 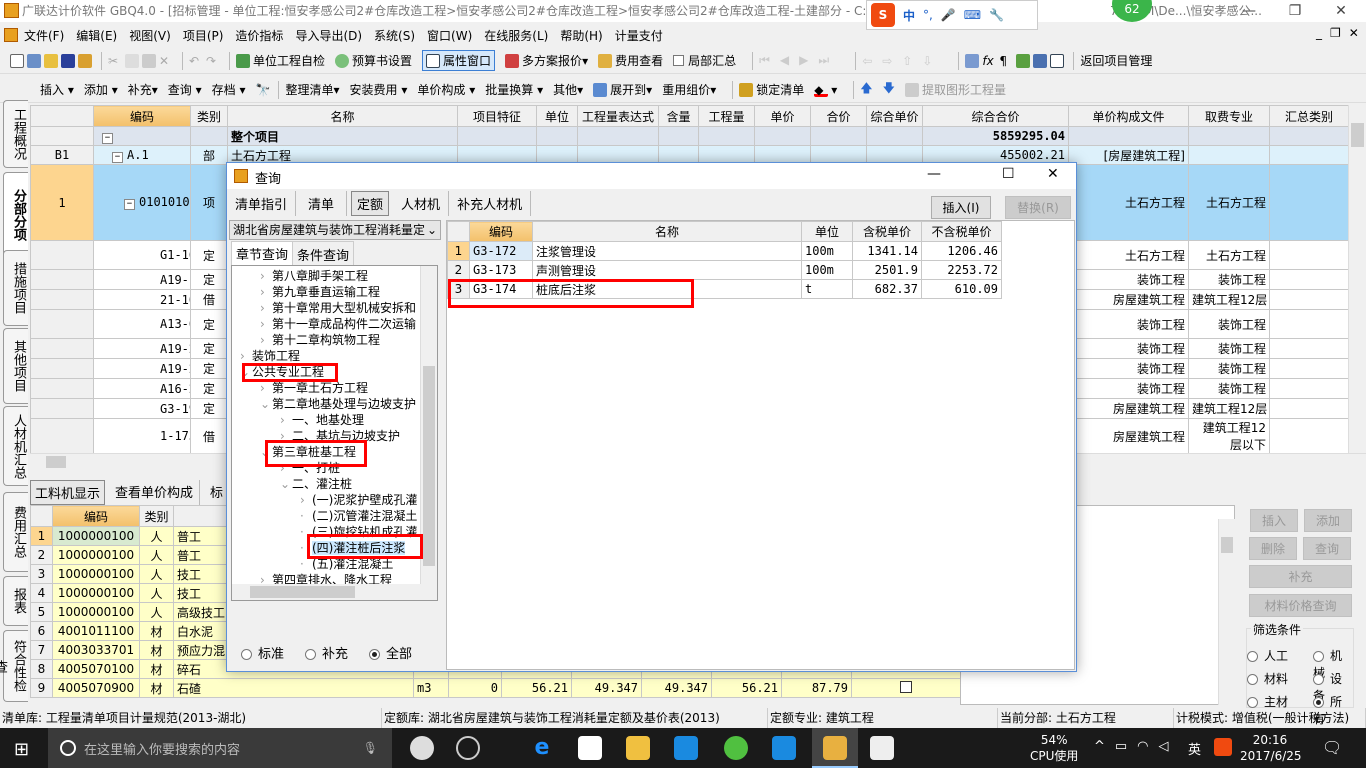 I want to click on taskbar-search: 在这里输入你要搜索的内容 🎙, so click(x=220, y=748).